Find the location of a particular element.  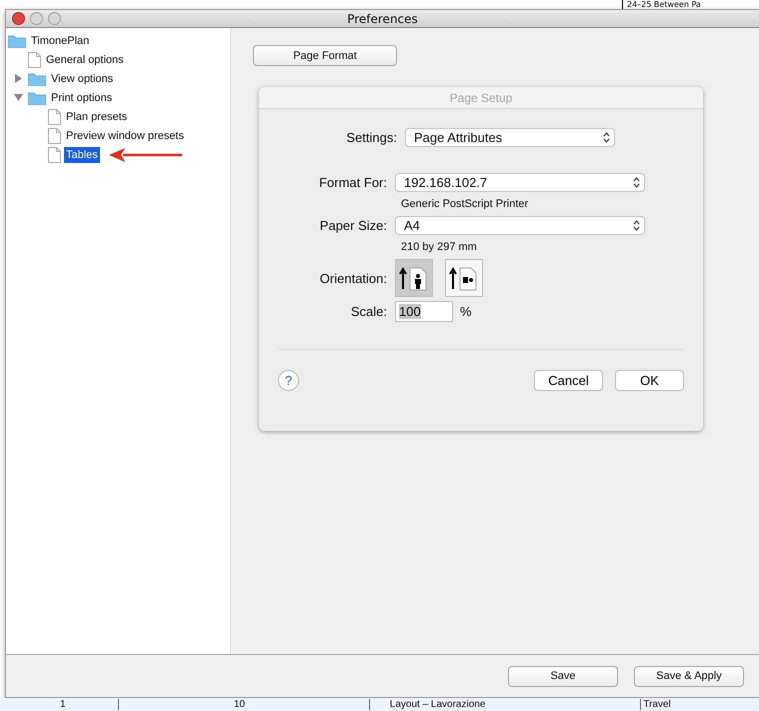

ok-button: OK is located at coordinates (649, 380).